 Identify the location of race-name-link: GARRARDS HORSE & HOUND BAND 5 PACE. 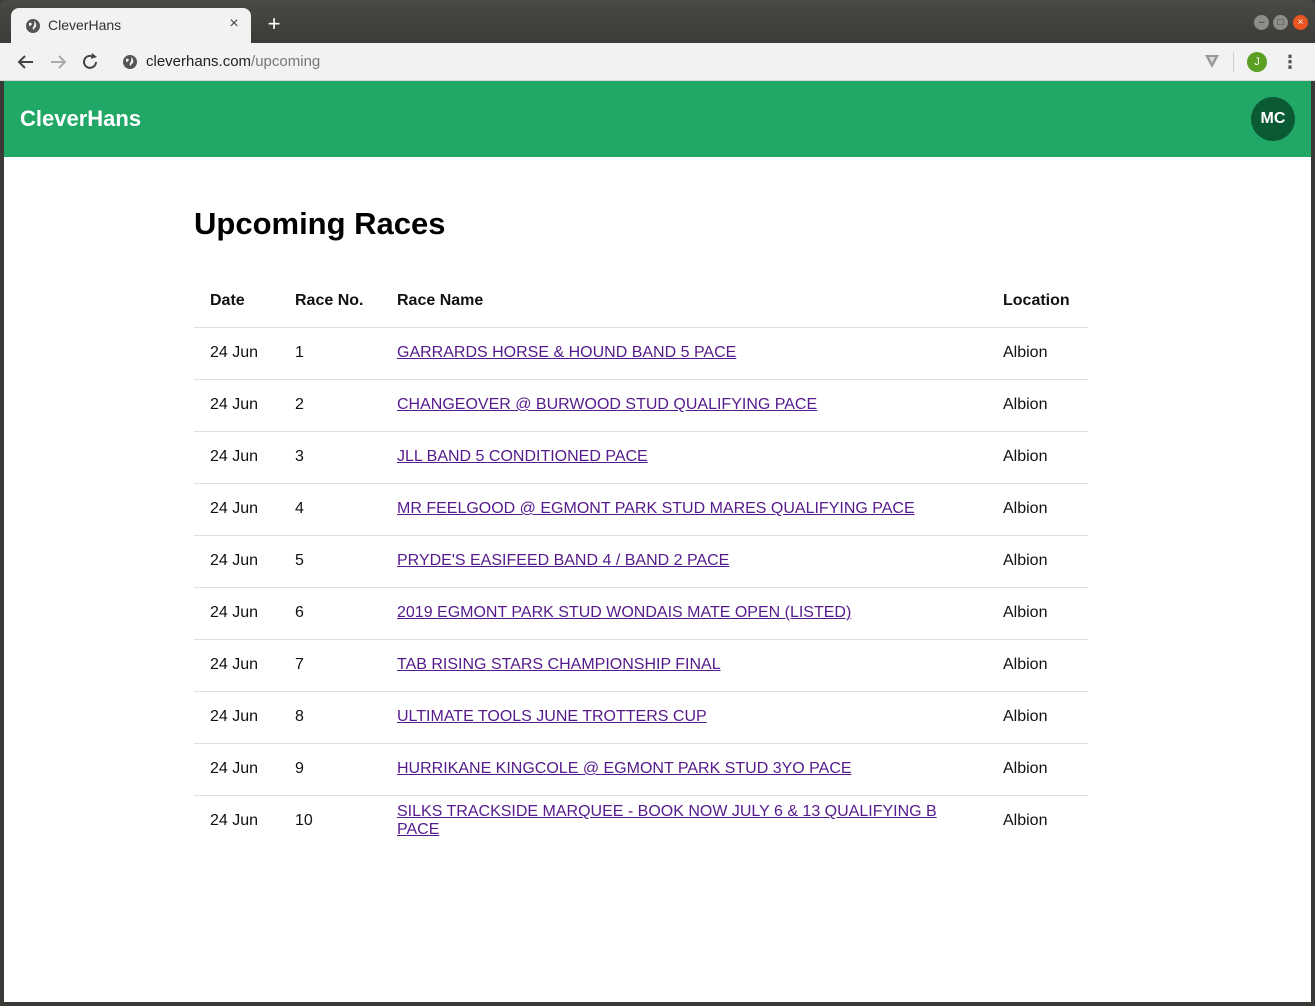
(566, 352).